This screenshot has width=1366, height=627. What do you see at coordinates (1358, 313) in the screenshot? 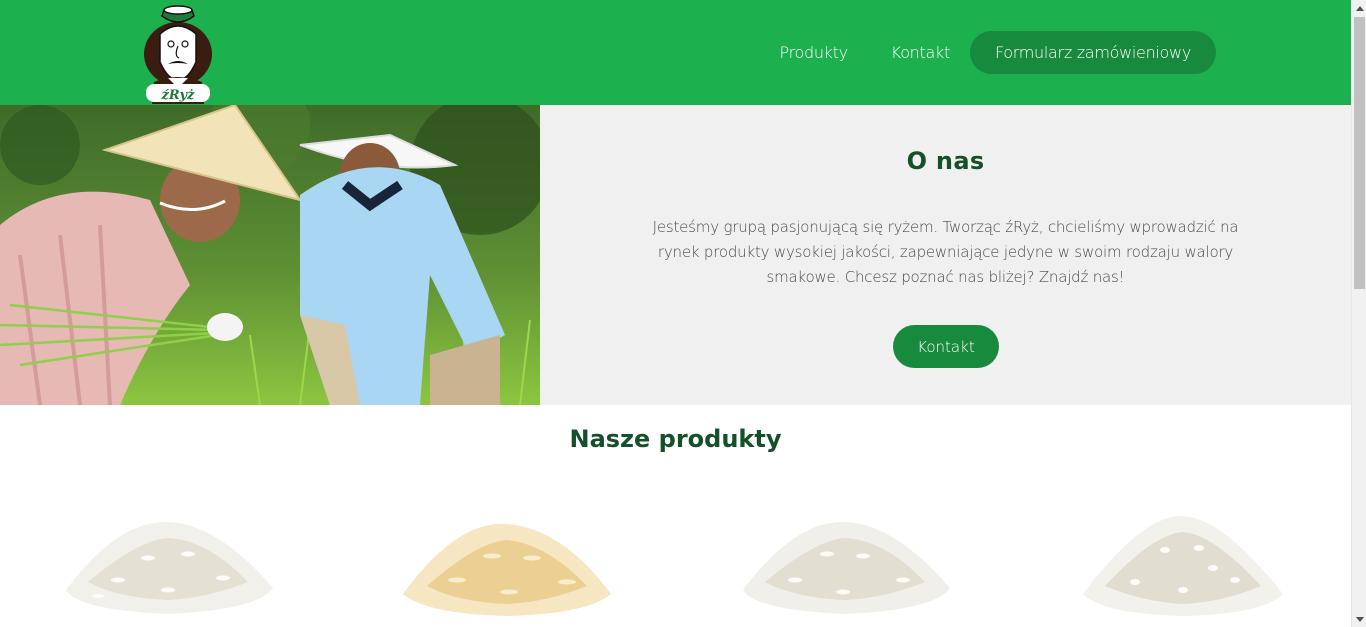
I see `page-scrollbar` at bounding box center [1358, 313].